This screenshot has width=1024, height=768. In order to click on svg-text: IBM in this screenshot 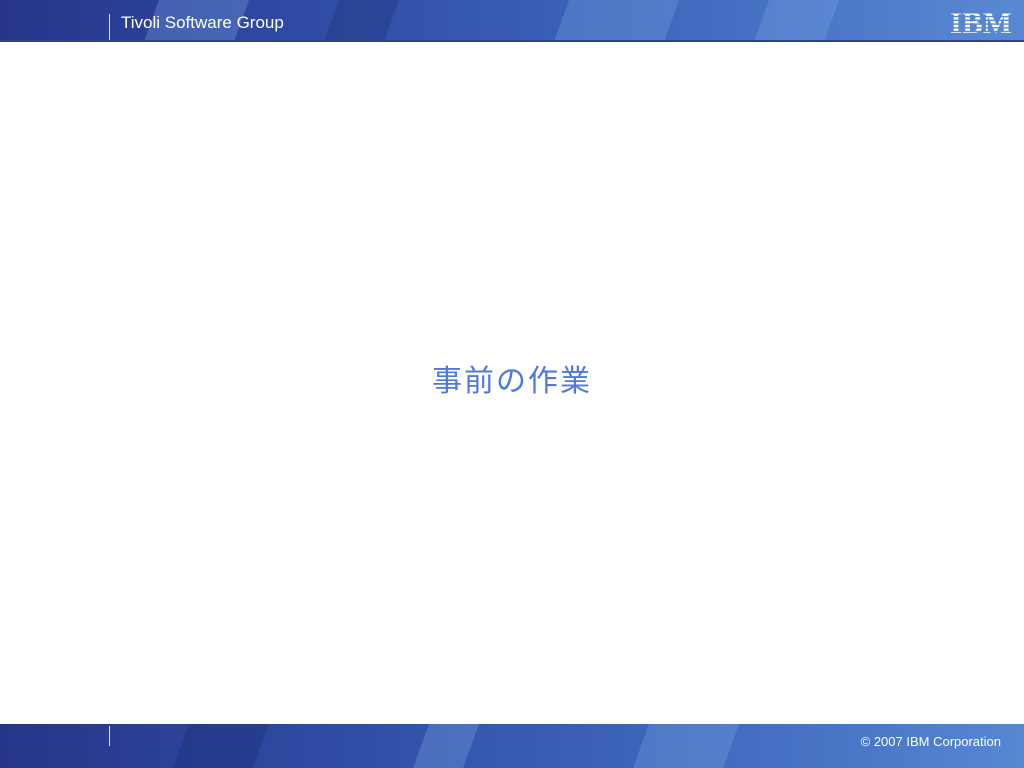, I will do `click(981, 21)`.